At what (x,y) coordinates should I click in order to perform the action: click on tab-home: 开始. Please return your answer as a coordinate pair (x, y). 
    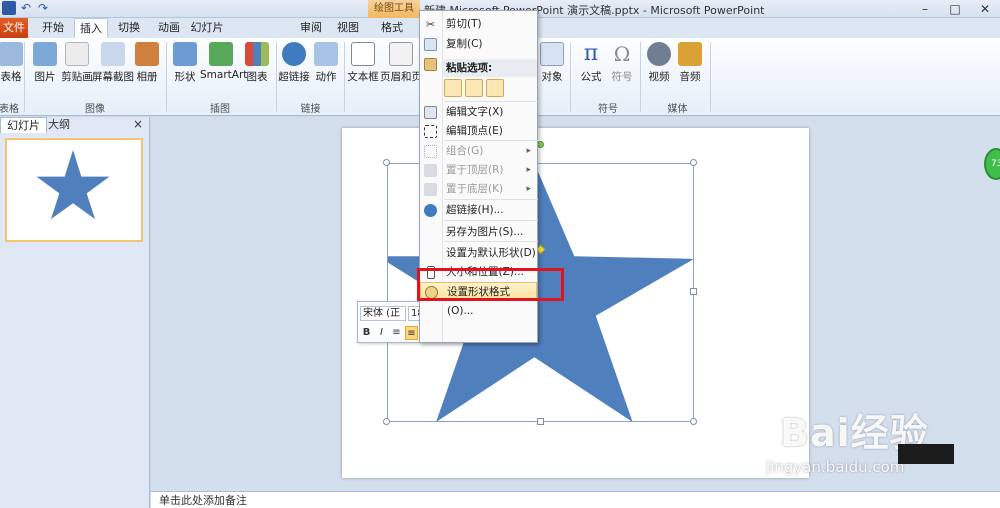
    Looking at the image, I should click on (53, 28).